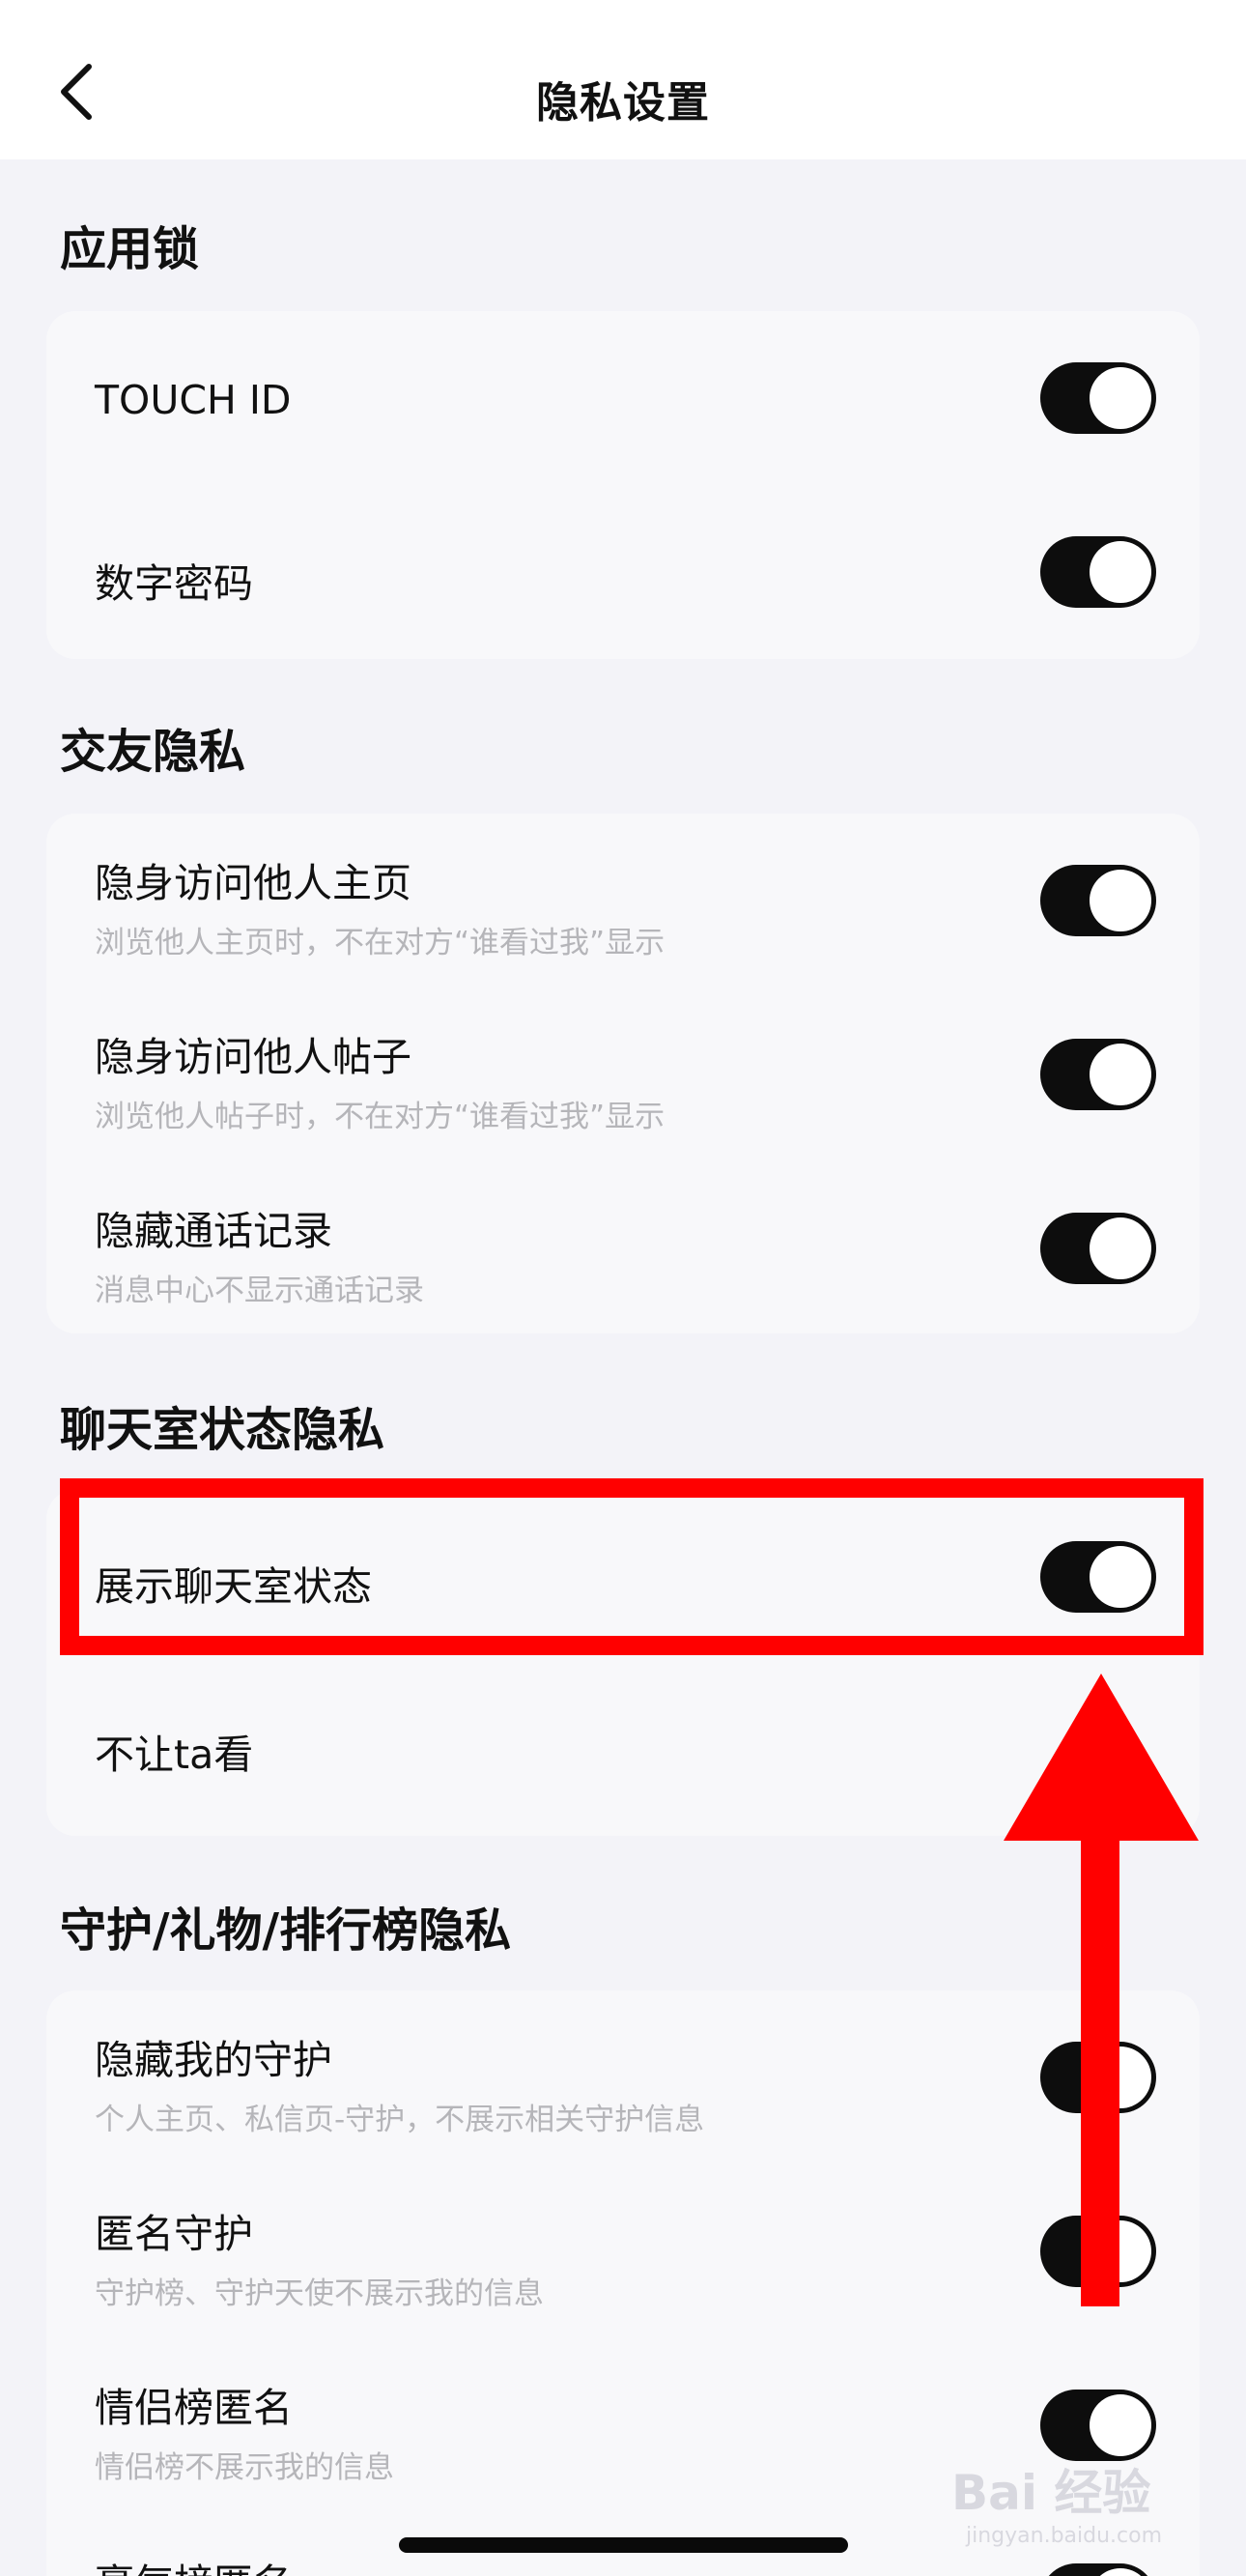 The height and width of the screenshot is (2576, 1246). What do you see at coordinates (623, 1247) in the screenshot?
I see `setting-row-hide-call-log: 隐藏通话记录 消息中心不显示通话记录` at bounding box center [623, 1247].